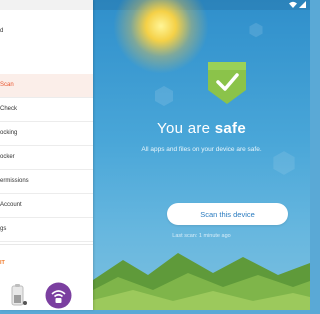 This screenshot has height=314, width=320. What do you see at coordinates (2, 263) in the screenshot?
I see `promo-label: IT` at bounding box center [2, 263].